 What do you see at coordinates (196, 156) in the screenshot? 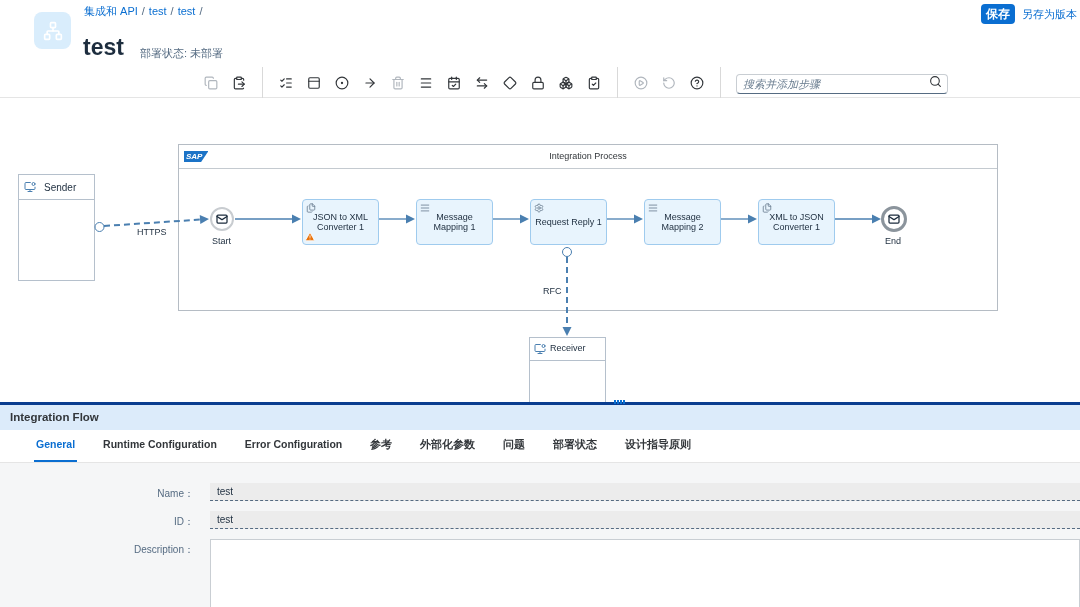
I see `sap-logo: SAP` at bounding box center [196, 156].